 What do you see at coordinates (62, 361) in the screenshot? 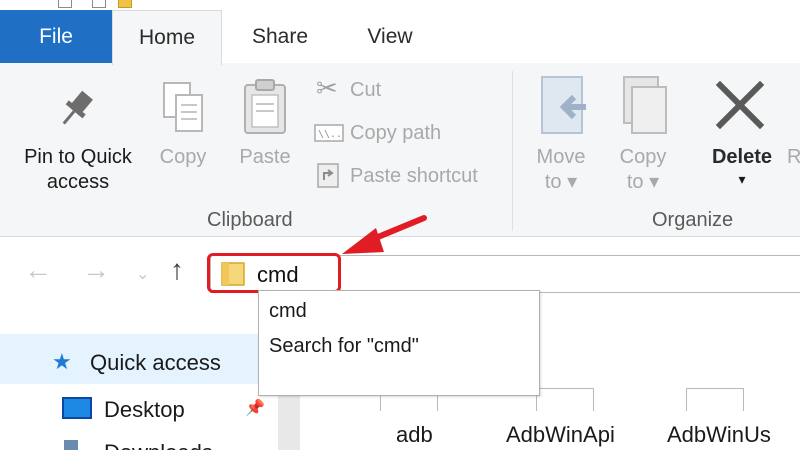
I see `star-icon: ★` at bounding box center [62, 361].